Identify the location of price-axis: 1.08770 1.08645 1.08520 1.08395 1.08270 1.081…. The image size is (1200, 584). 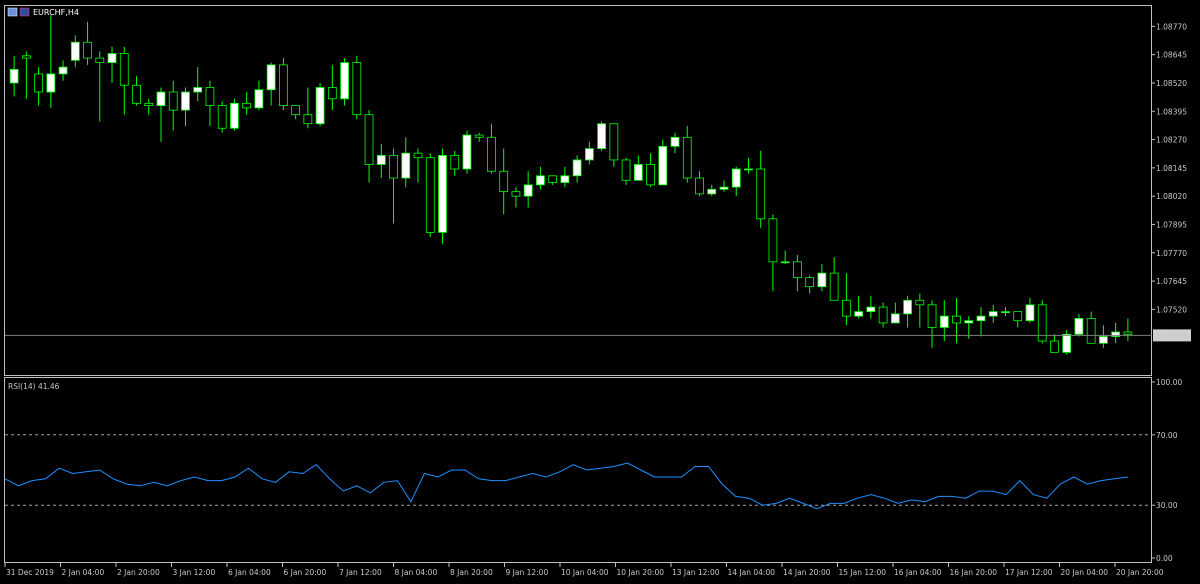
(1171, 182).